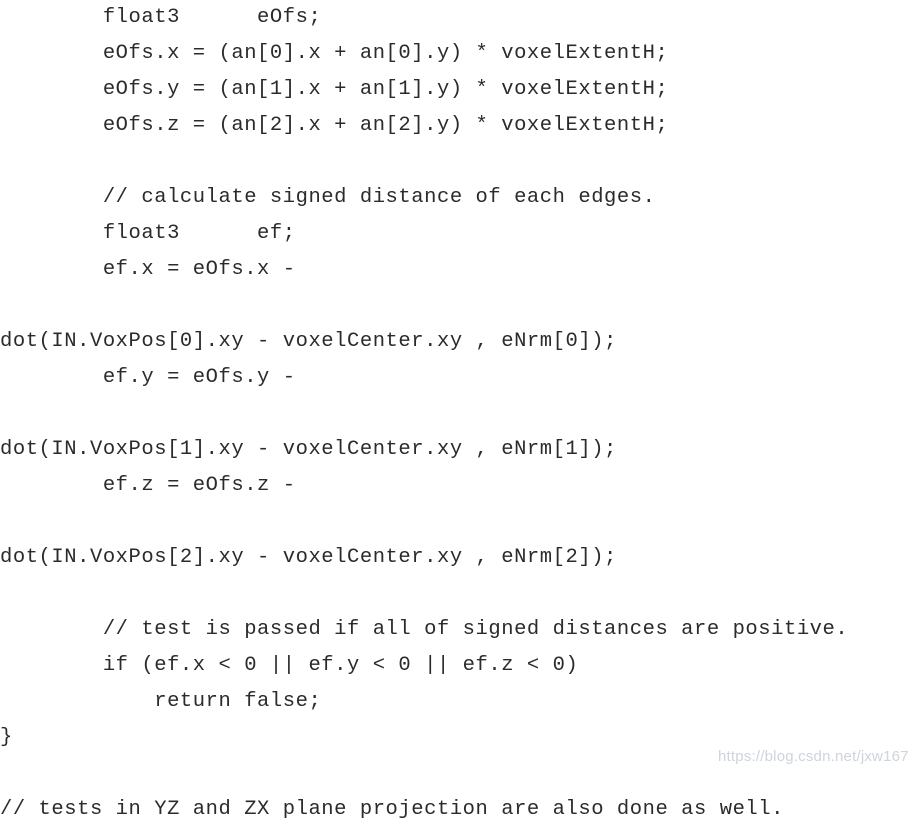 The image size is (919, 828). Describe the element at coordinates (161, 701) in the screenshot. I see `code-line: return false;` at that location.